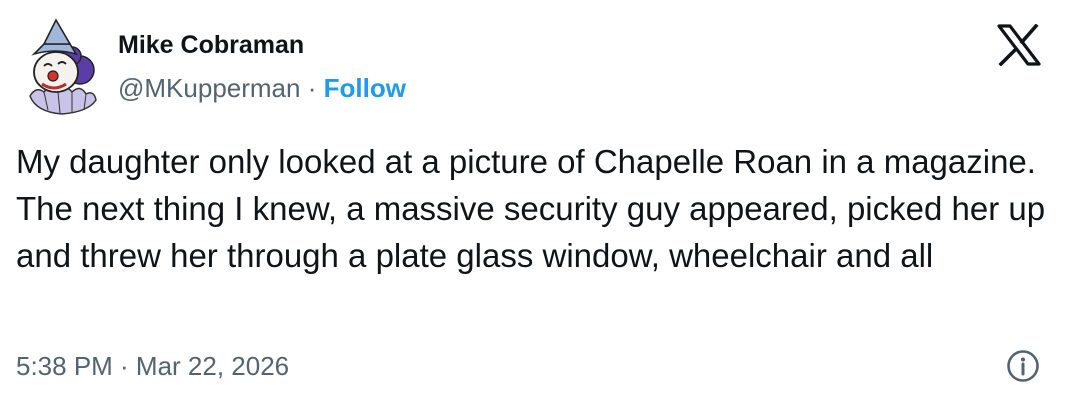 This screenshot has height=404, width=1068. I want to click on tweet-timestamp: 5:38 PM · Mar 22, 2026, so click(152, 366).